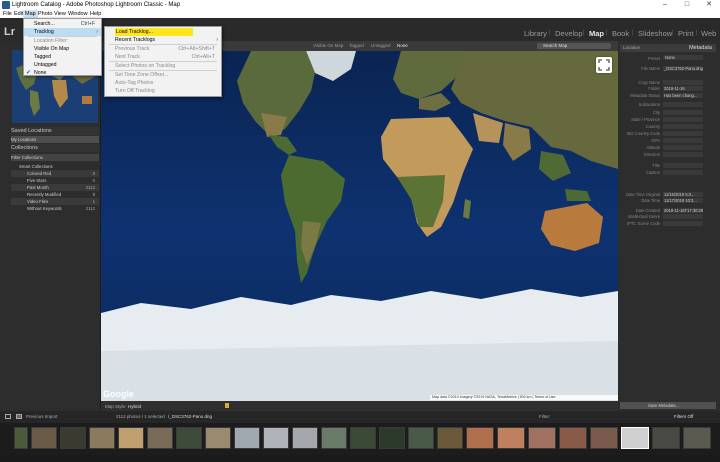 This screenshot has height=462, width=720. Describe the element at coordinates (227, 405) in the screenshot. I see `lock-icon` at that location.